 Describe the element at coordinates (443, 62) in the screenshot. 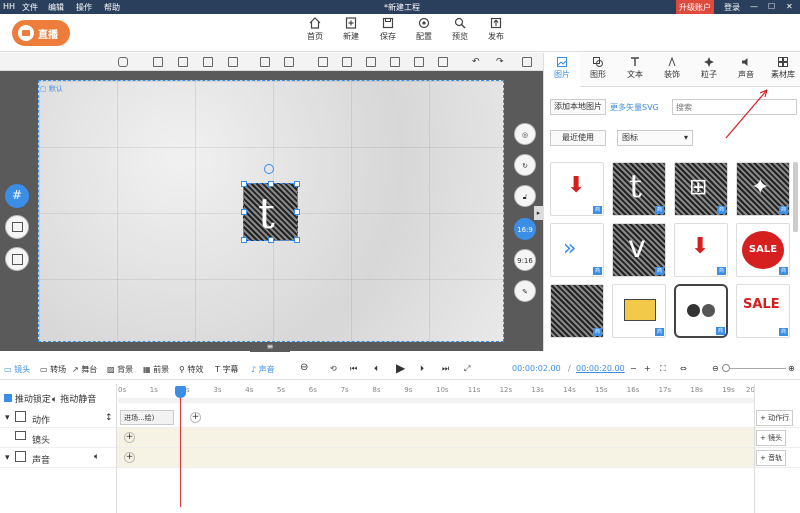

I see `distribute-h-icon` at that location.